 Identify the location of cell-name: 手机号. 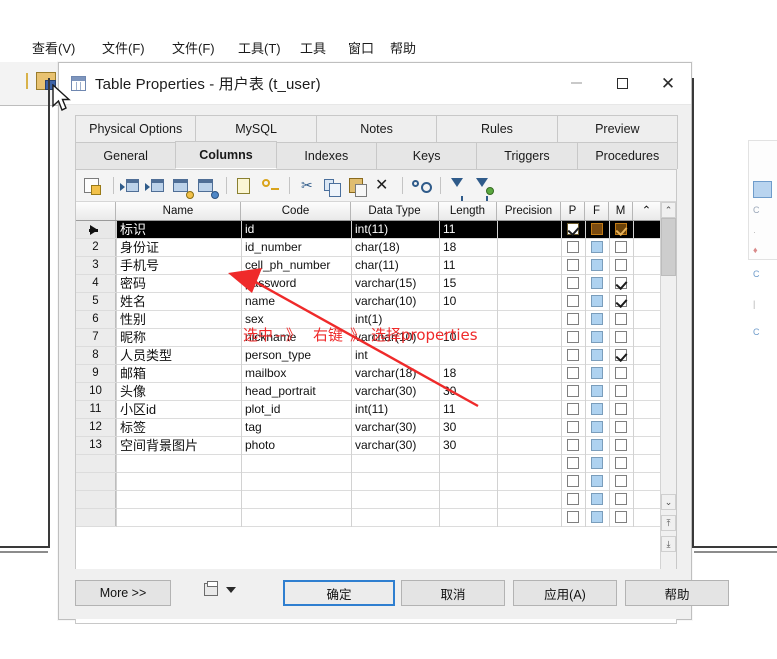
(179, 265).